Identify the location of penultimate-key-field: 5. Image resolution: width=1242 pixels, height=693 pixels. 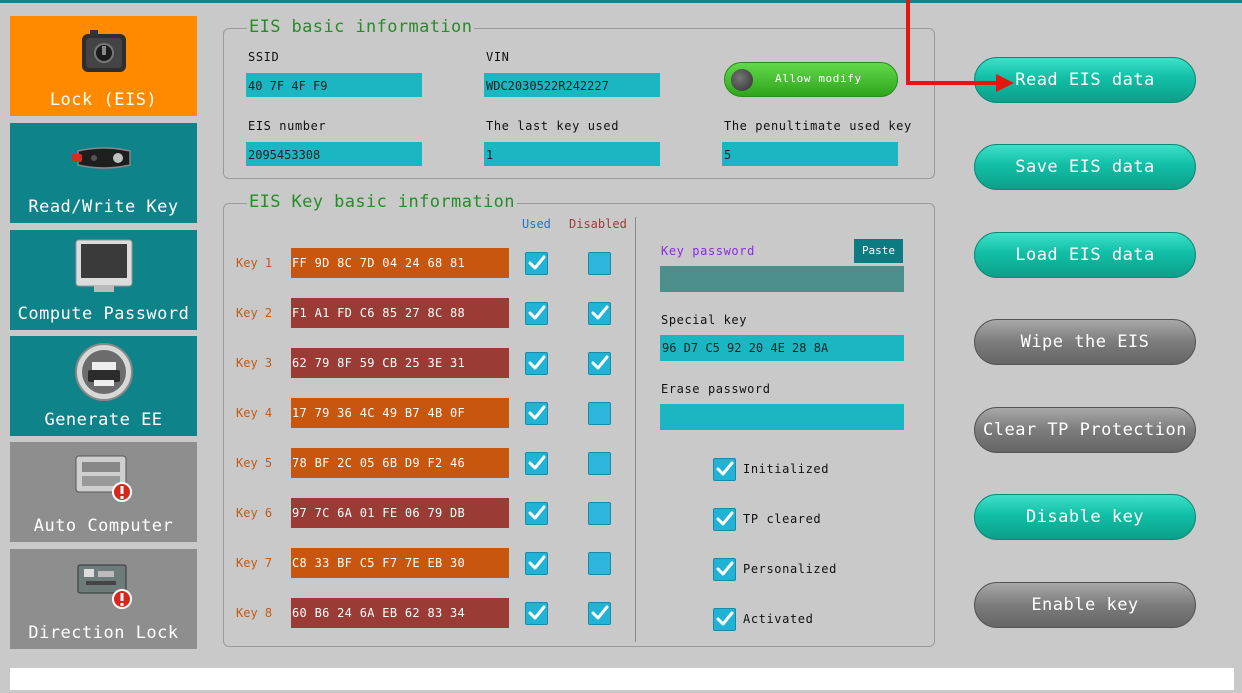
(810, 154).